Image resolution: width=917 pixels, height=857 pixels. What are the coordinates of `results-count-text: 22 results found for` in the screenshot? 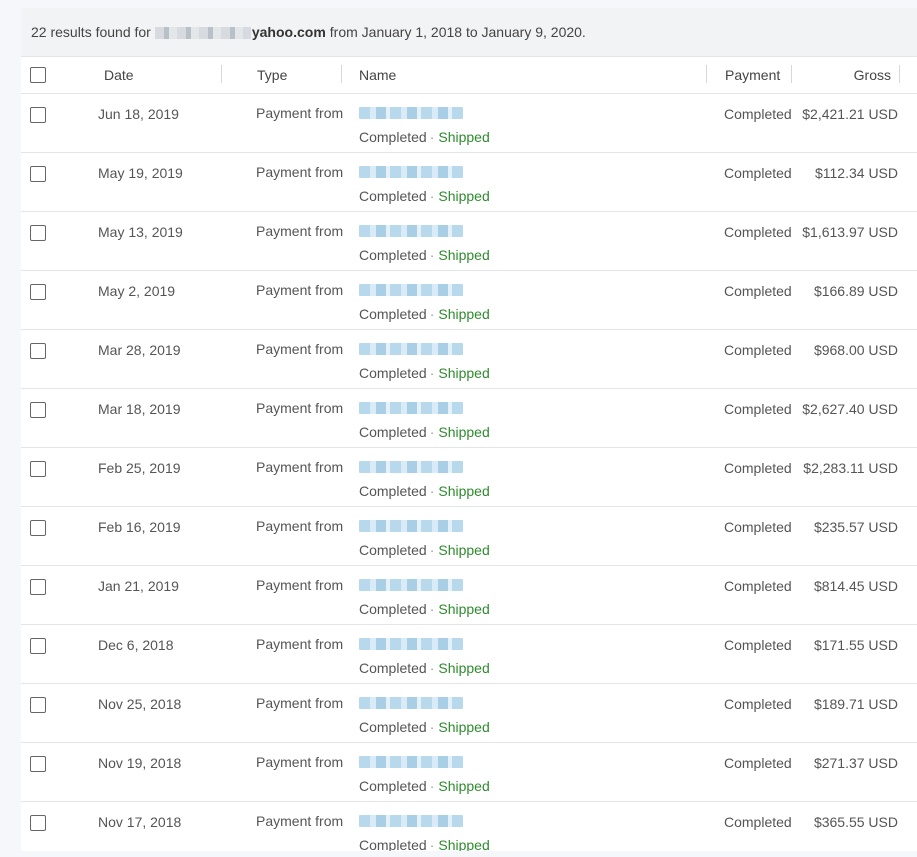 It's located at (91, 32).